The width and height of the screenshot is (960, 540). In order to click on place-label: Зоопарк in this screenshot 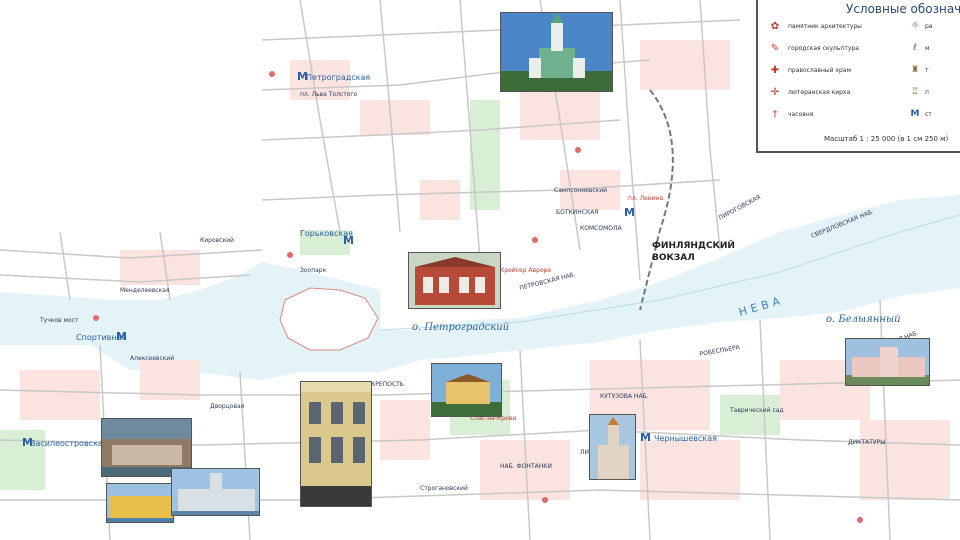, I will do `click(313, 270)`.